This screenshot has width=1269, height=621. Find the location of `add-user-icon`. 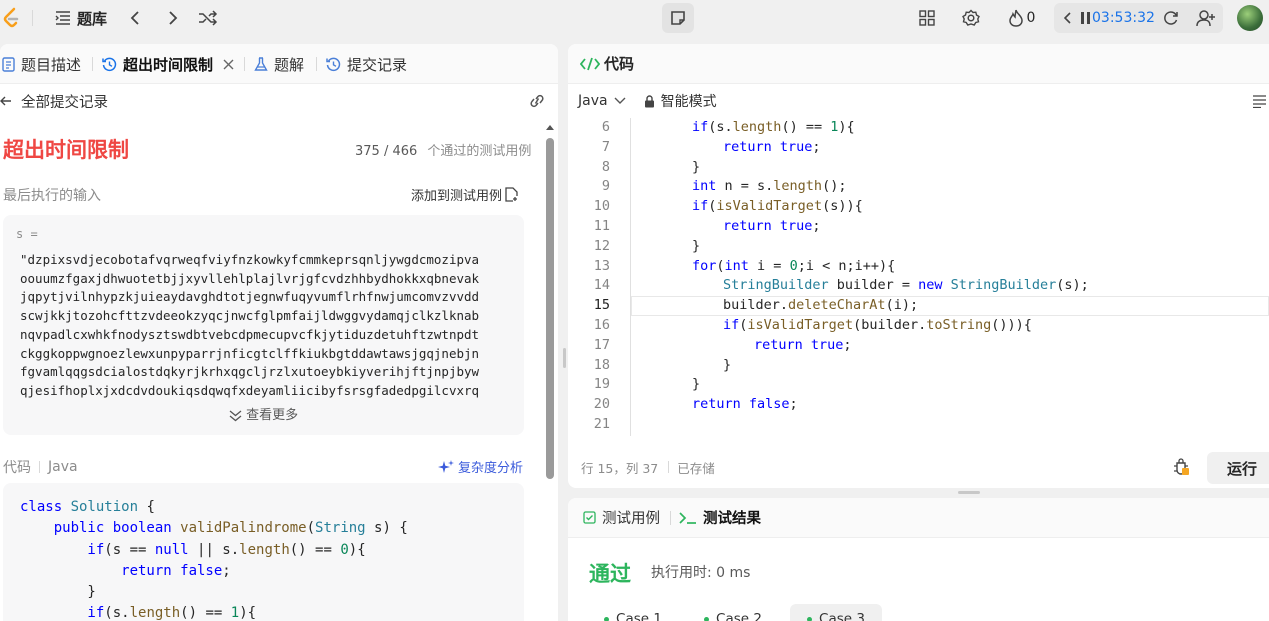

add-user-icon is located at coordinates (1206, 18).